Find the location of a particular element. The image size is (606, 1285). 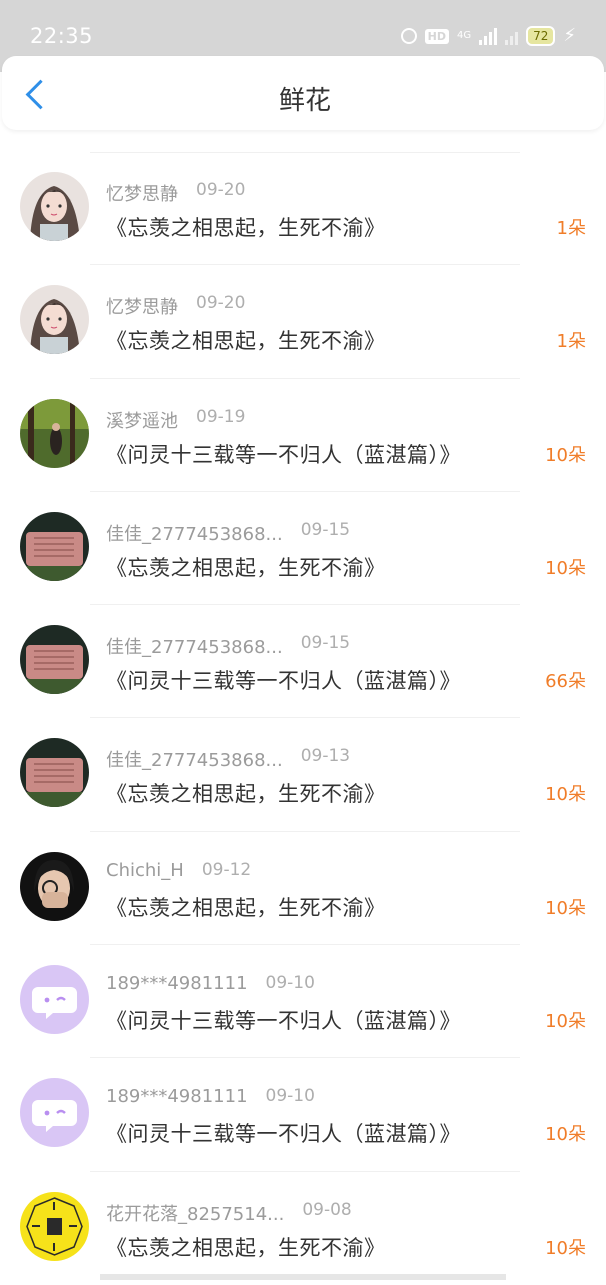

flower-count: 66朵 is located at coordinates (565, 682).